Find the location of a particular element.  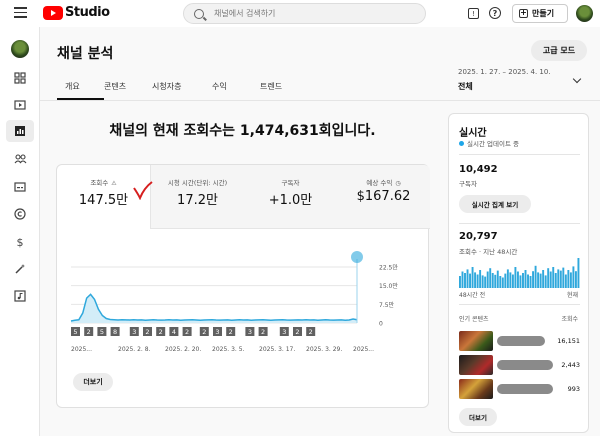

tab-audience: 시청자층 is located at coordinates (182, 86).